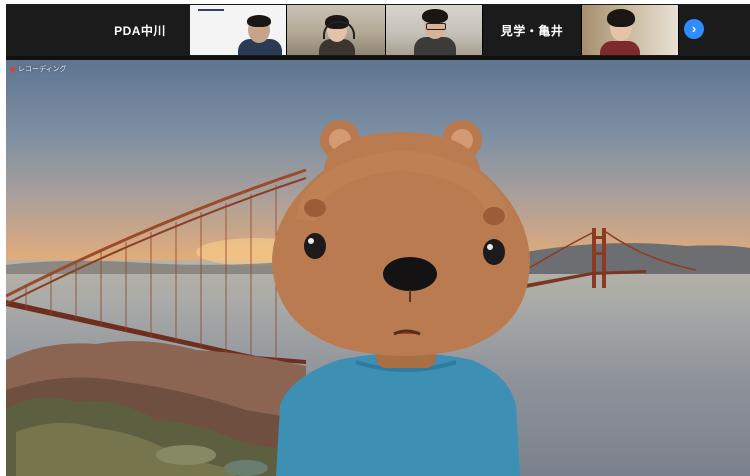 The height and width of the screenshot is (476, 750). What do you see at coordinates (315, 246) in the screenshot?
I see `avatar-eye-left` at bounding box center [315, 246].